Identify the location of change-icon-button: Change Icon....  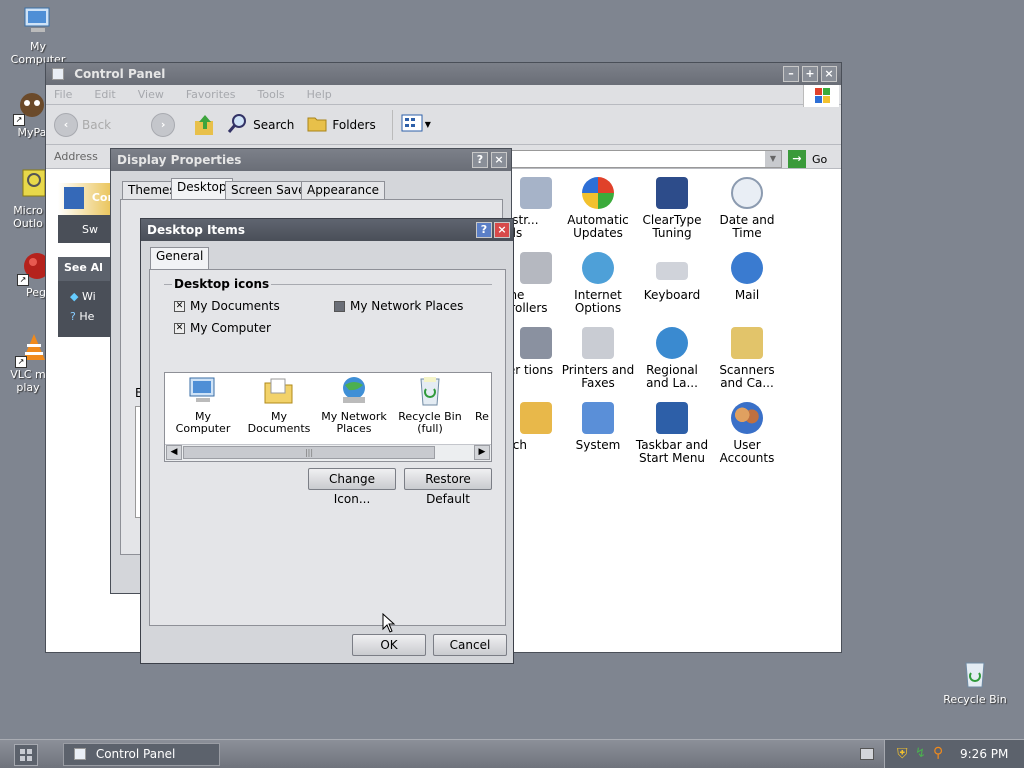
(352, 487).